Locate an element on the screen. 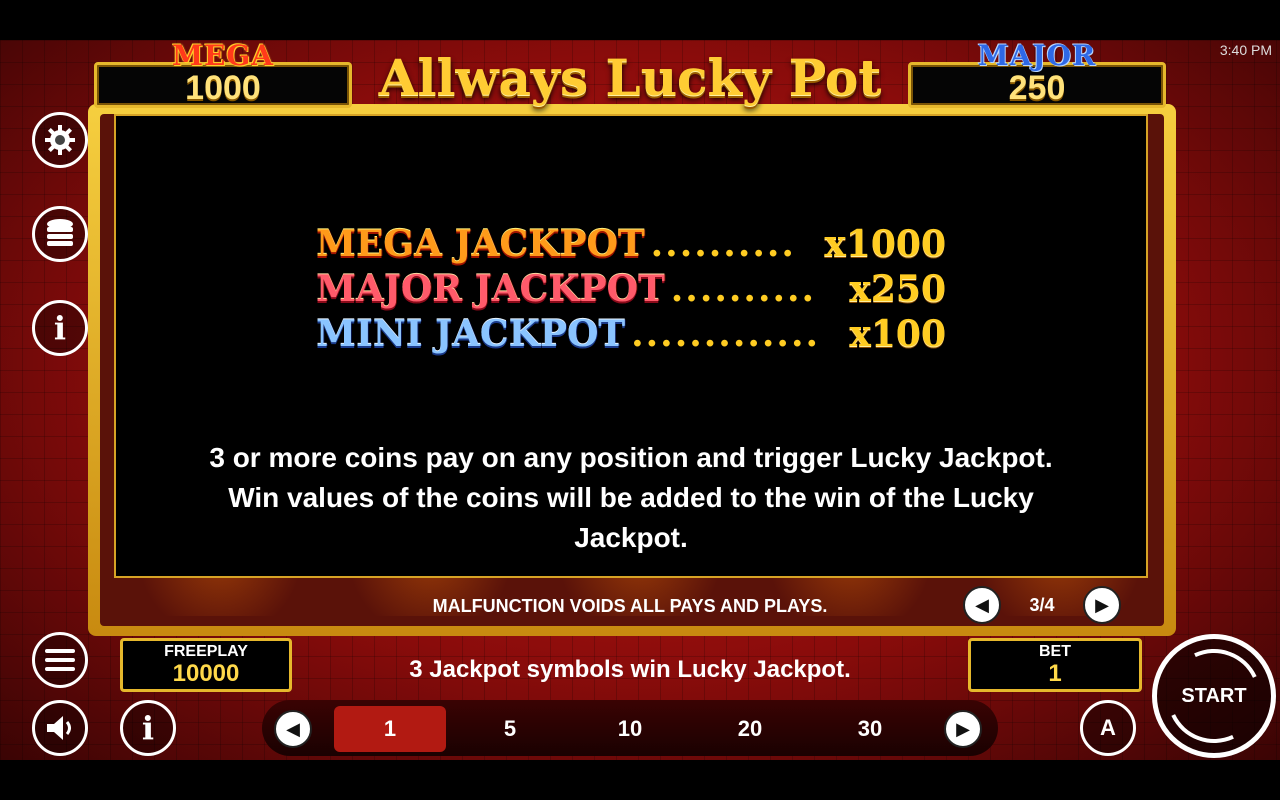 The image size is (1280, 800). settings-button is located at coordinates (60, 140).